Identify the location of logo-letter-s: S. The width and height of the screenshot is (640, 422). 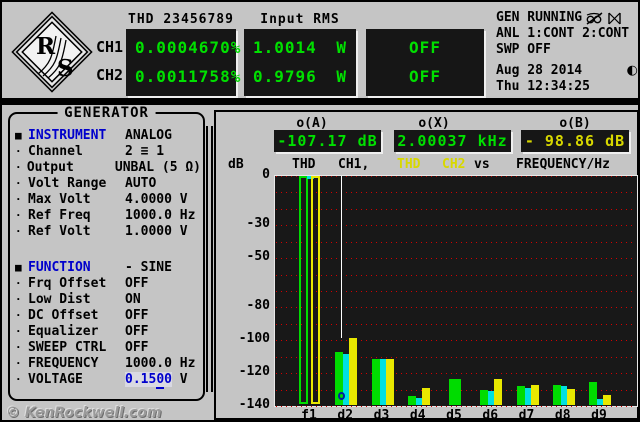
(65, 68).